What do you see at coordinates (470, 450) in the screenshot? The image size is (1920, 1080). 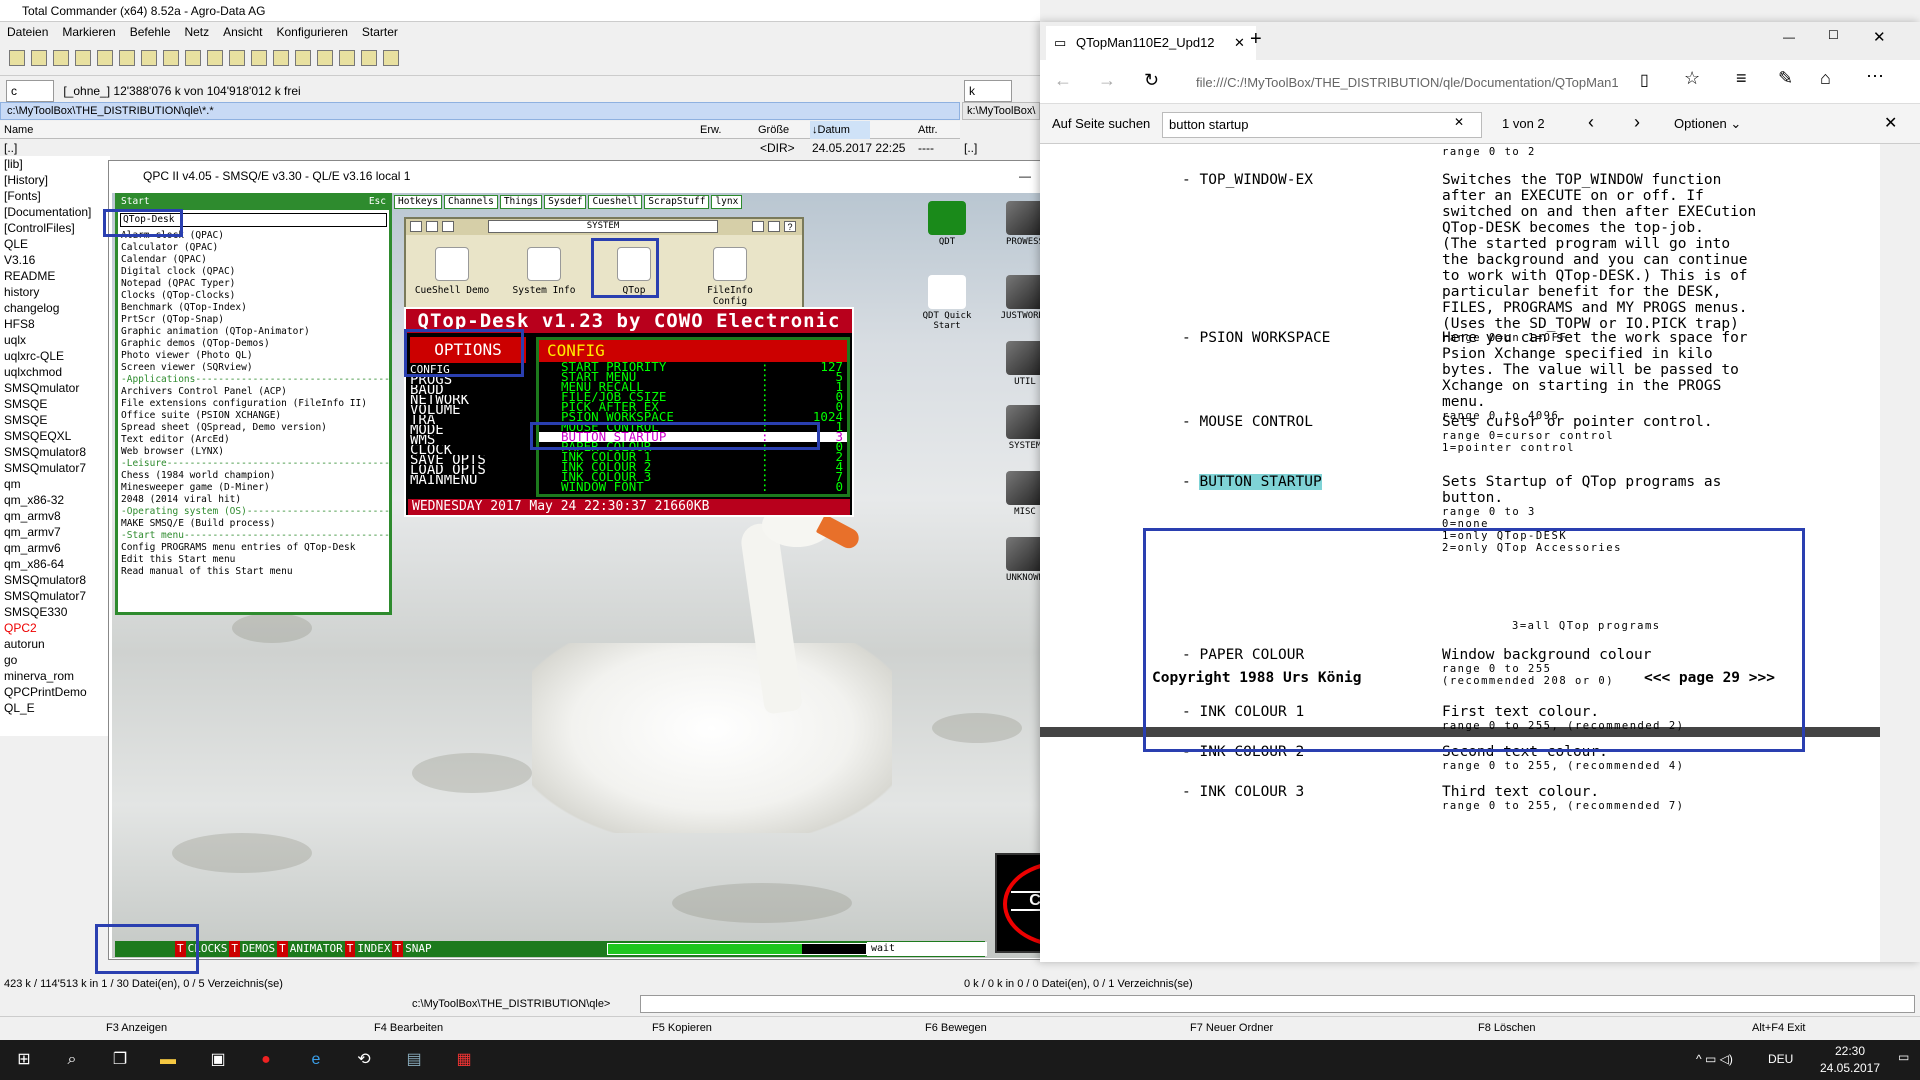 I see `qtop-left-item: CLOCK` at bounding box center [470, 450].